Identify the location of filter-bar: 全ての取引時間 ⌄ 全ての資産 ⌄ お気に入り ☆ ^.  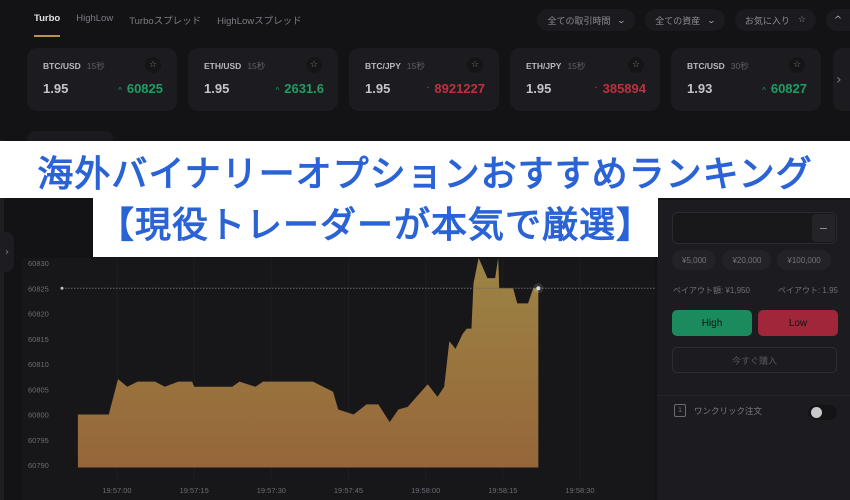
(693, 20).